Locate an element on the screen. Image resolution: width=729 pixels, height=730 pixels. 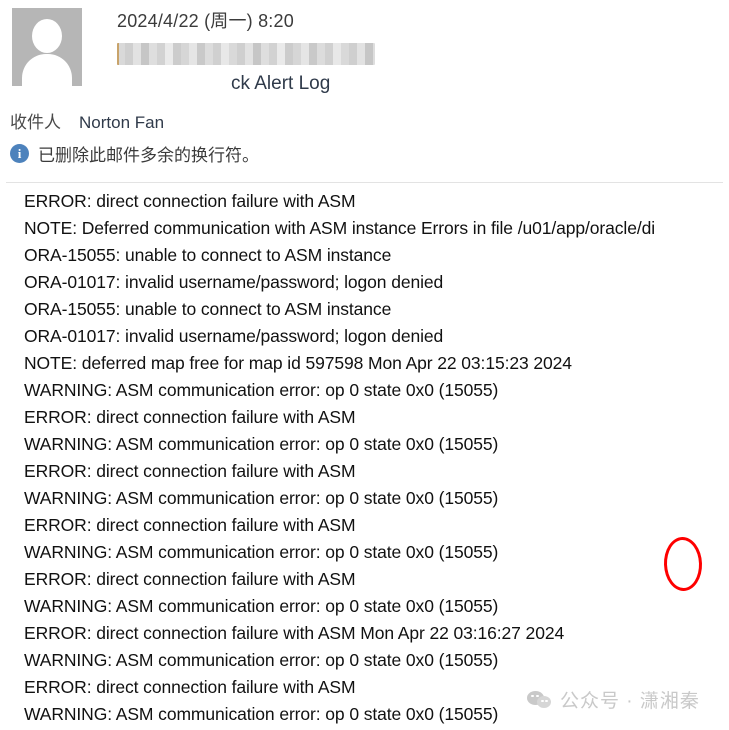
message-date: 2024/4/22 (周一) 8:20 is located at coordinates (205, 21).